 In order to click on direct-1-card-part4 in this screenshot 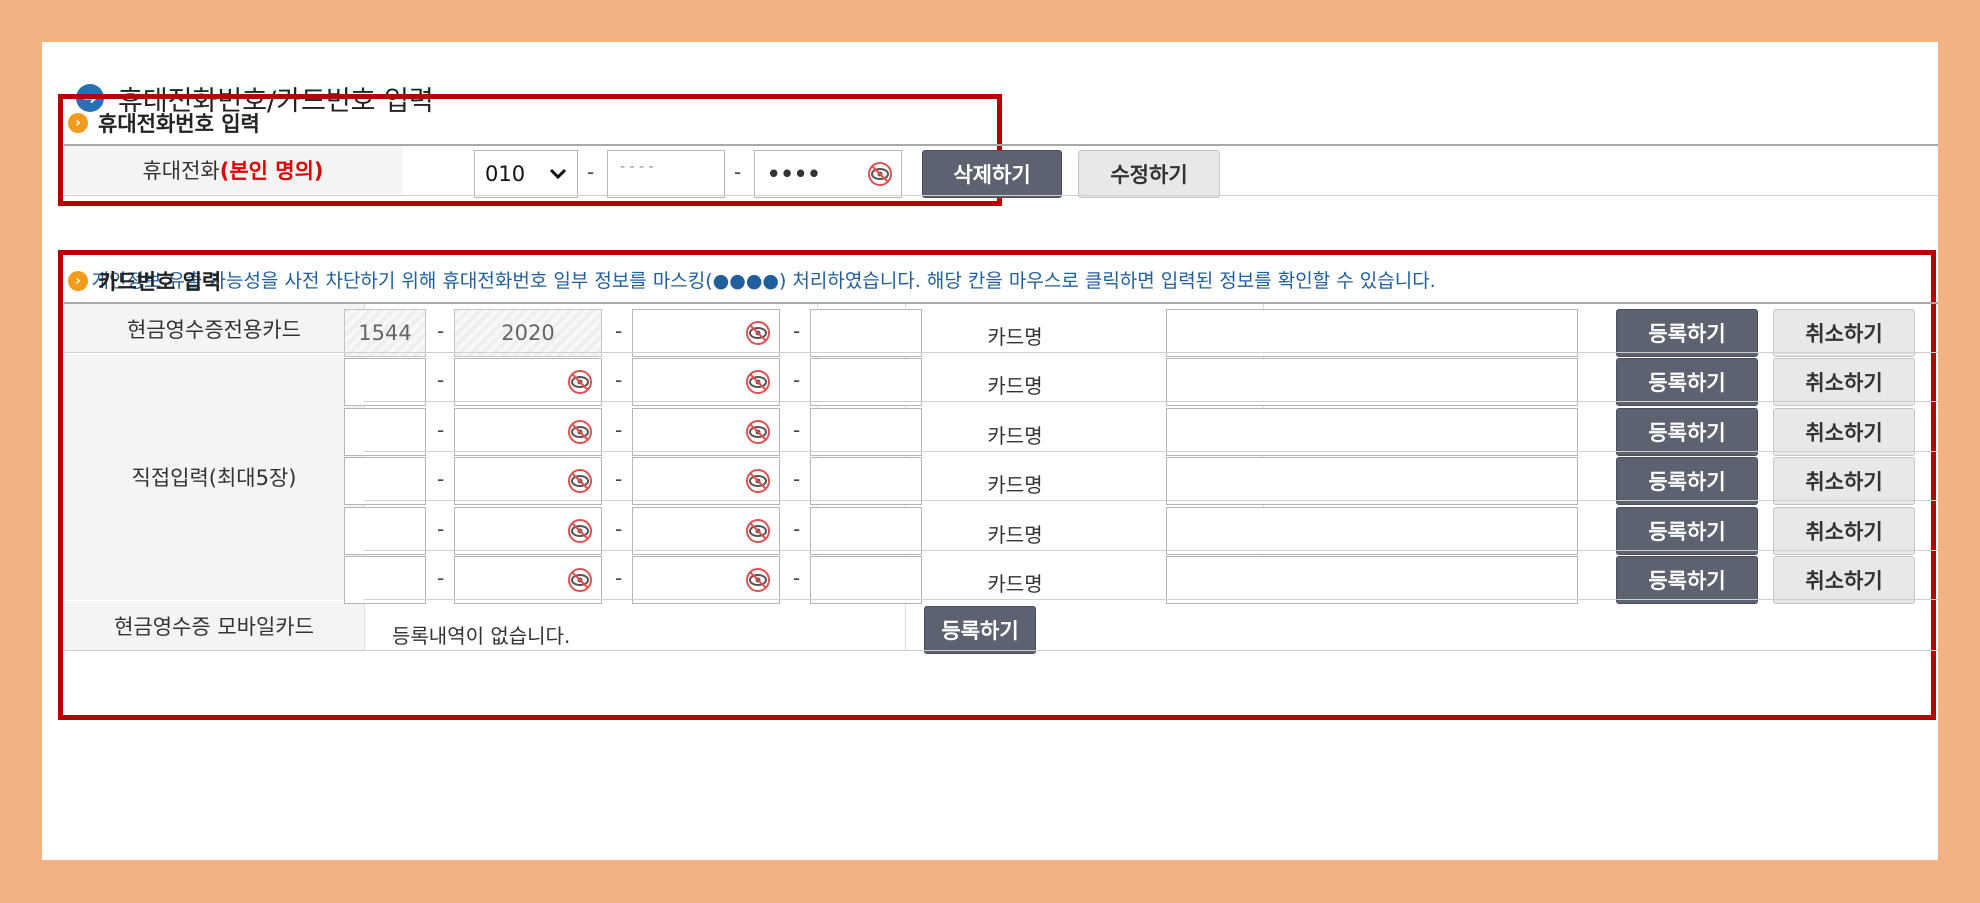, I will do `click(866, 382)`.